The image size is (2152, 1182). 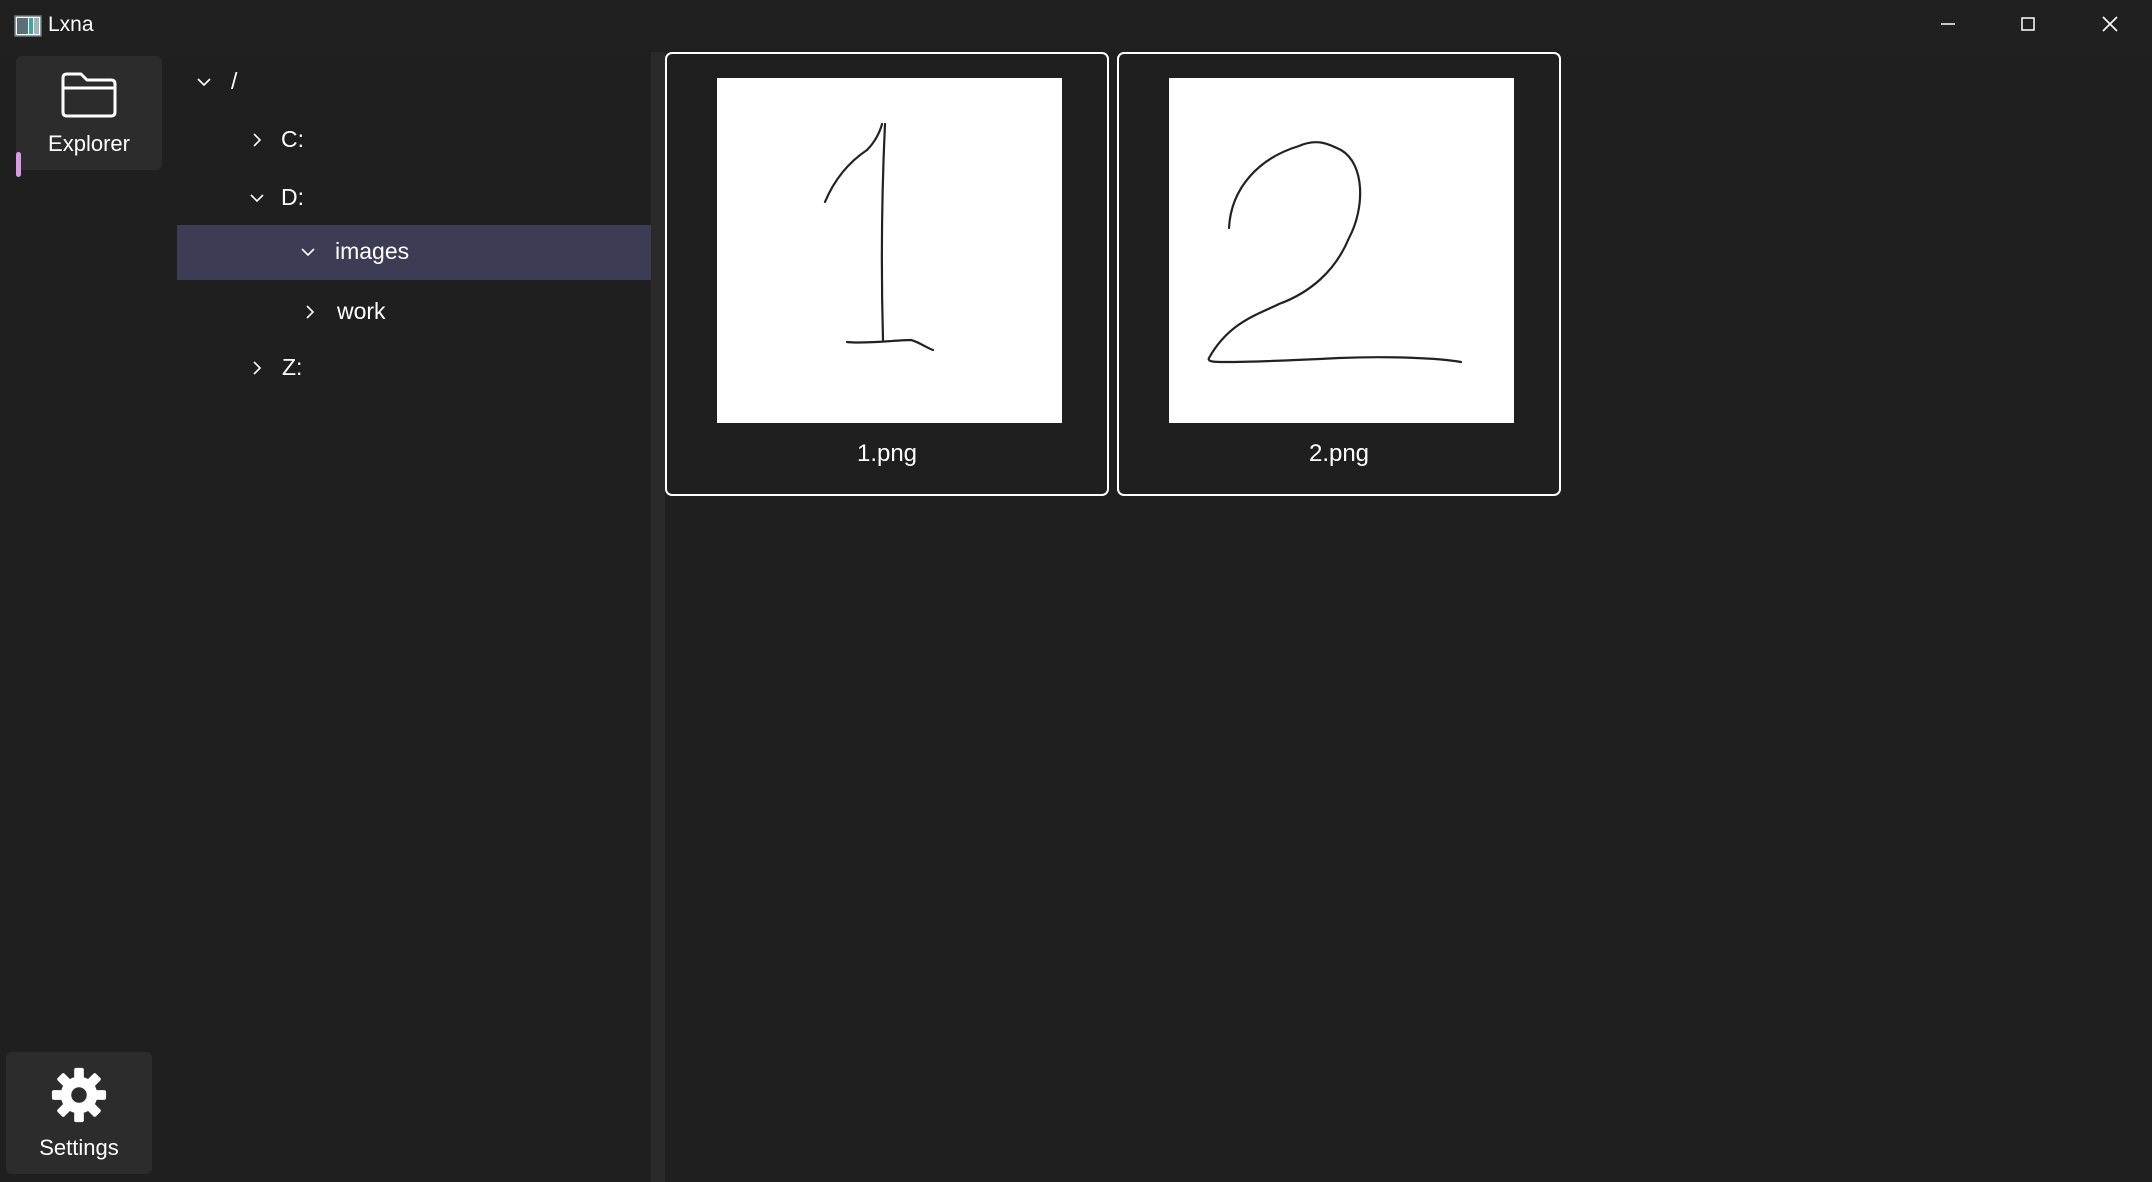 What do you see at coordinates (414, 140) in the screenshot?
I see `tree-item-c-drive: C:` at bounding box center [414, 140].